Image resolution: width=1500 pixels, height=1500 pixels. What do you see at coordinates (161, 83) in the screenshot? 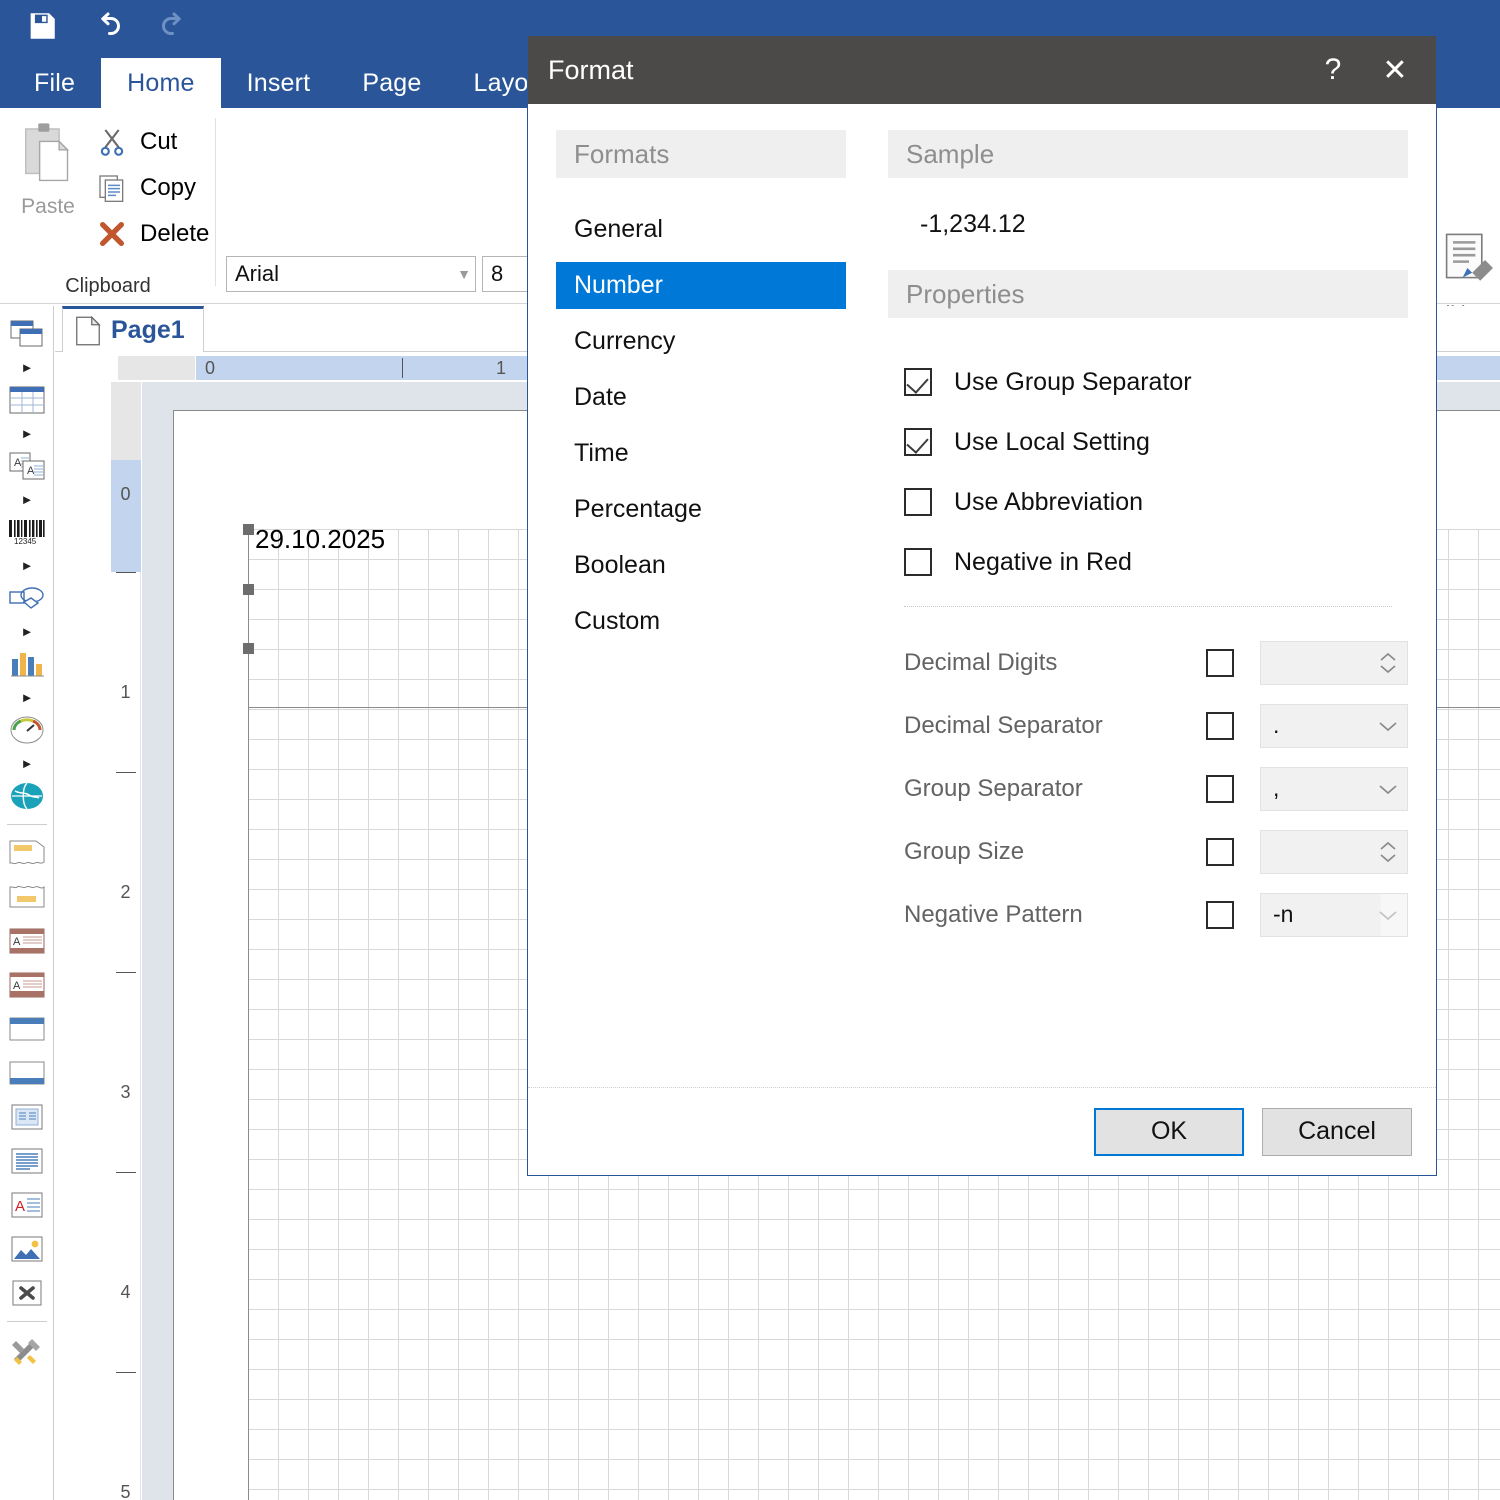
I see `tab-home: Home` at bounding box center [161, 83].